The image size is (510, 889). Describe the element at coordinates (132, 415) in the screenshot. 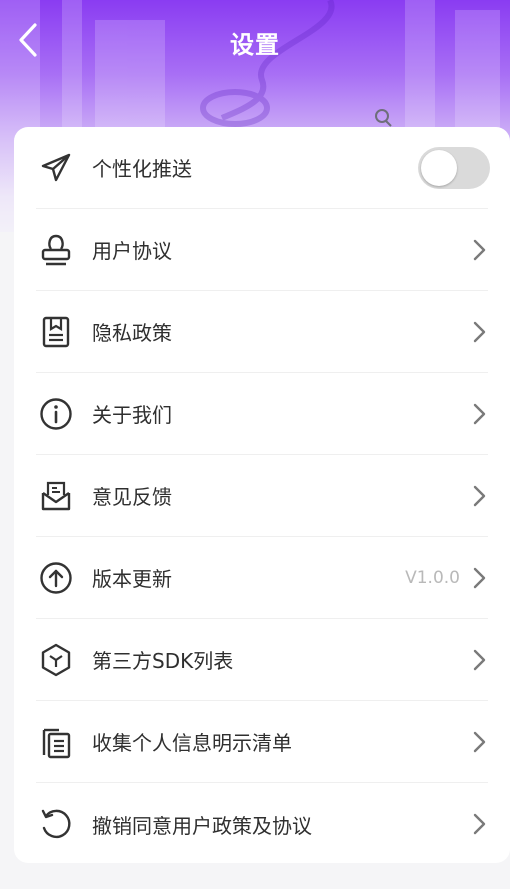

I see `settings-item-label: 关于我们` at that location.